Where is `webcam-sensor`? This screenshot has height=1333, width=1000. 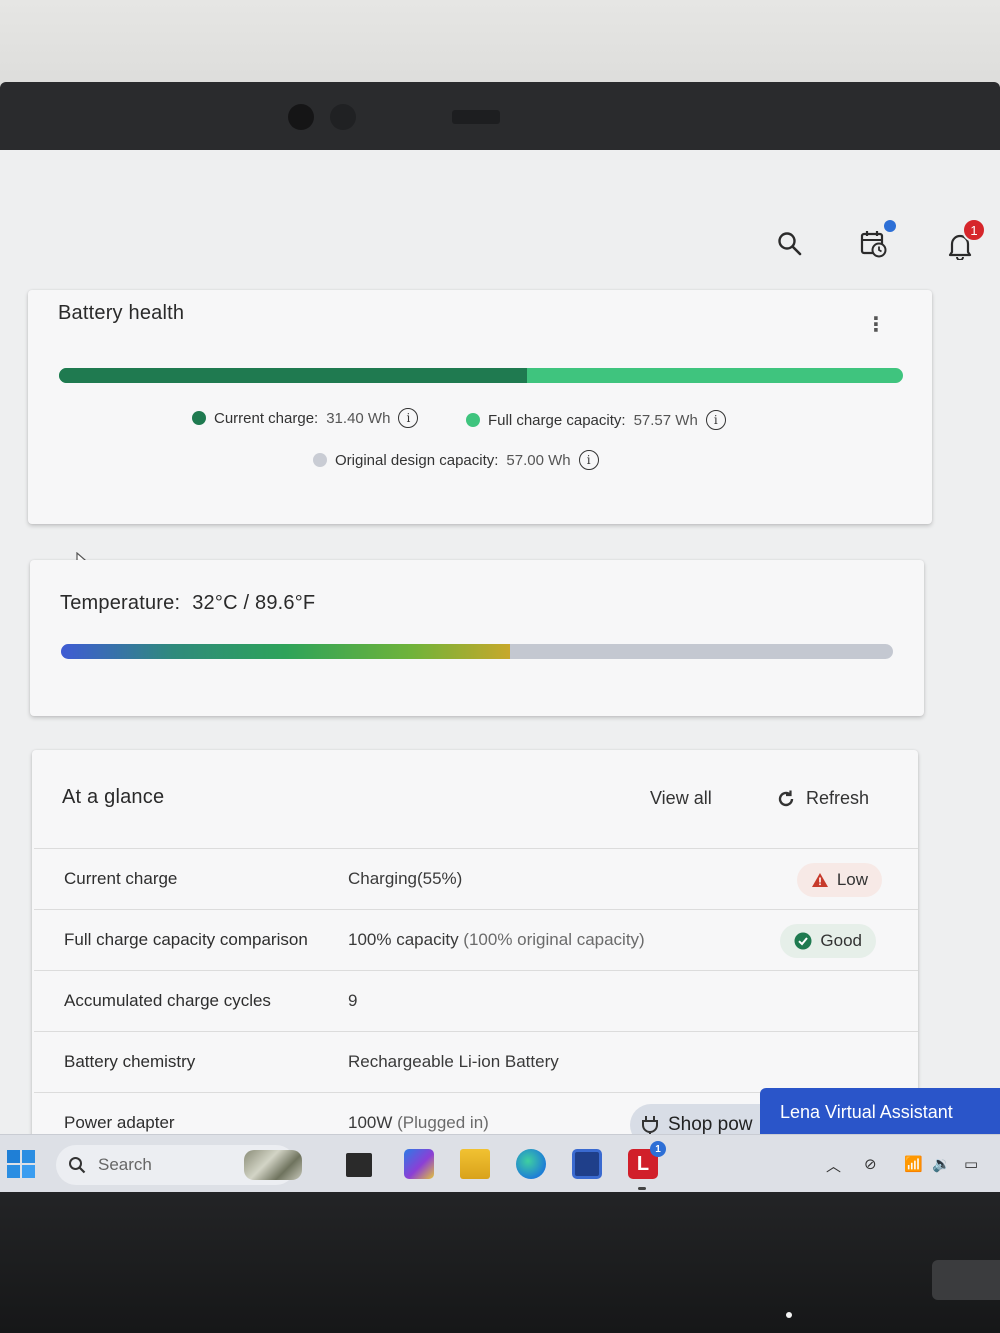 webcam-sensor is located at coordinates (343, 117).